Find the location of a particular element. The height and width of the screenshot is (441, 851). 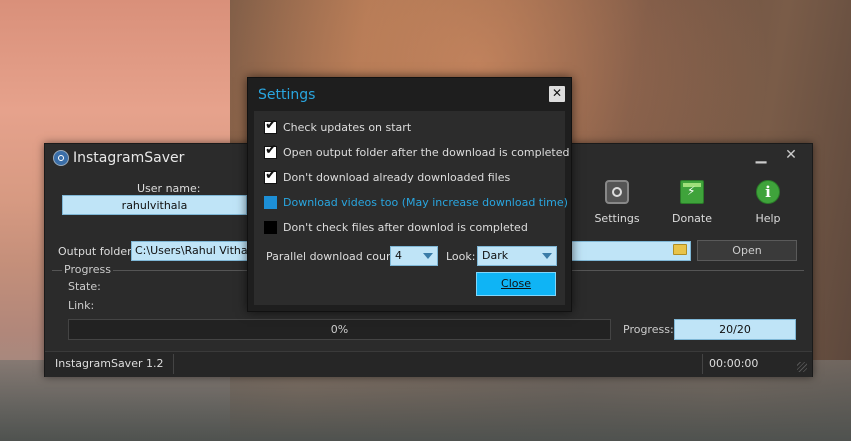

look-select: Dark is located at coordinates (517, 256).